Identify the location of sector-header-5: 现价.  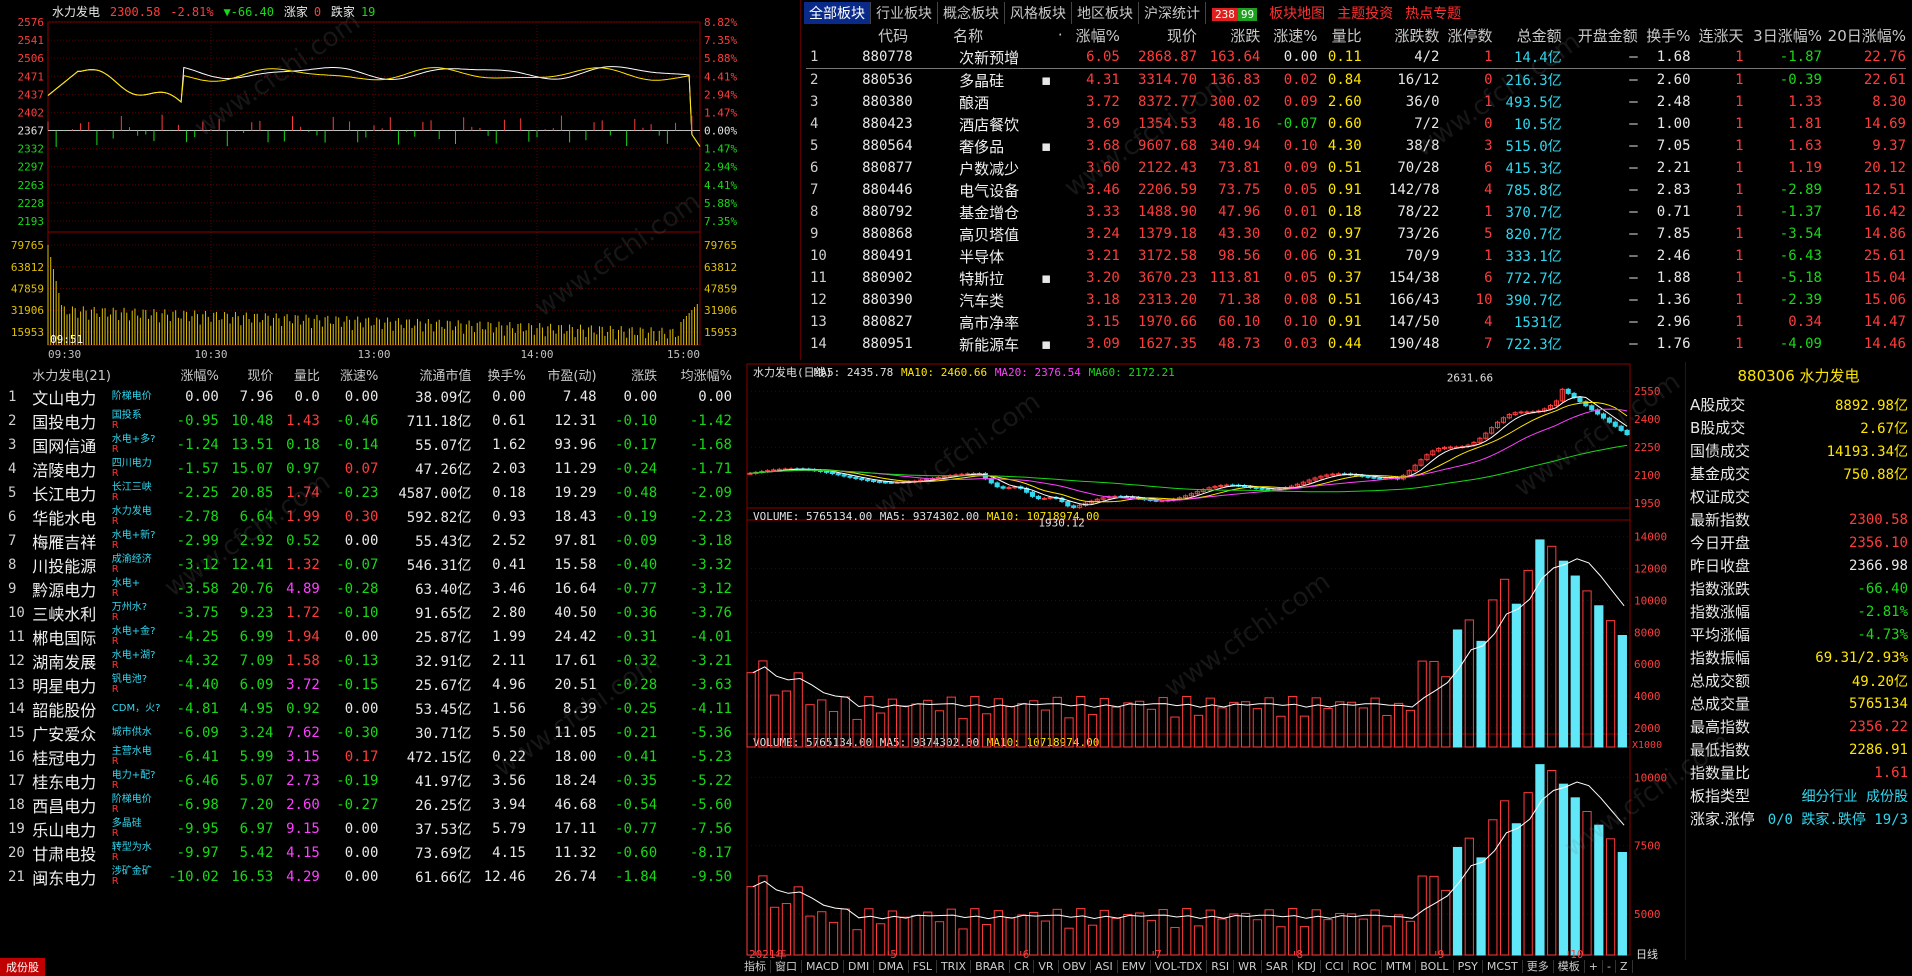
(1158, 35).